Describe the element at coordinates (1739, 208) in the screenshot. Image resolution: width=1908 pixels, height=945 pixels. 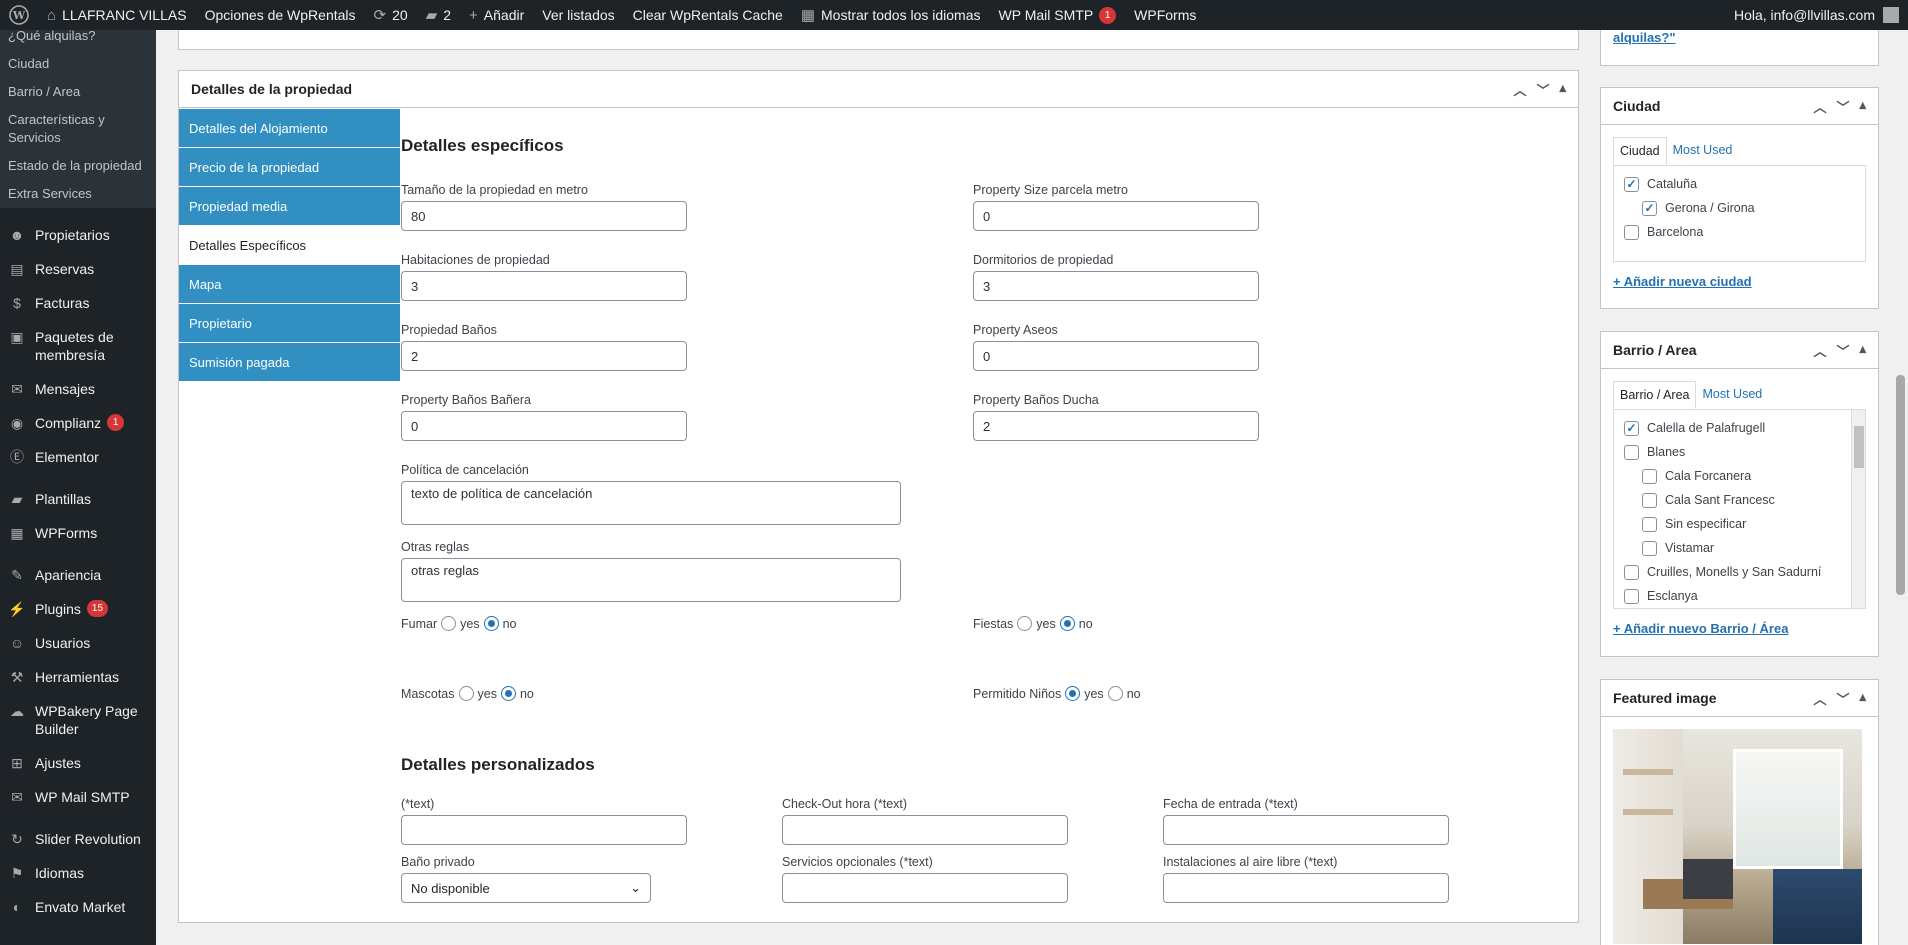
I see `checklist-item: ✓ Gerona / Girona` at that location.